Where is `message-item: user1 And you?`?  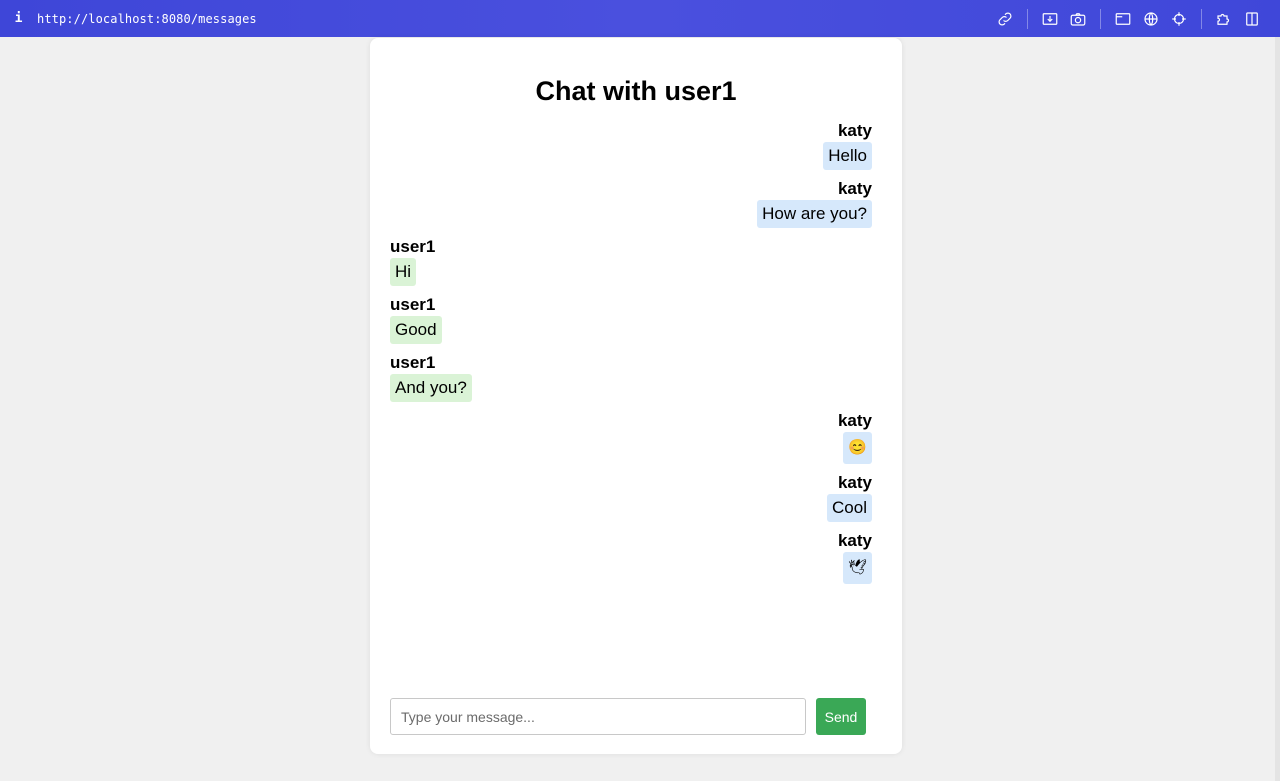
message-item: user1 And you? is located at coordinates (631, 377).